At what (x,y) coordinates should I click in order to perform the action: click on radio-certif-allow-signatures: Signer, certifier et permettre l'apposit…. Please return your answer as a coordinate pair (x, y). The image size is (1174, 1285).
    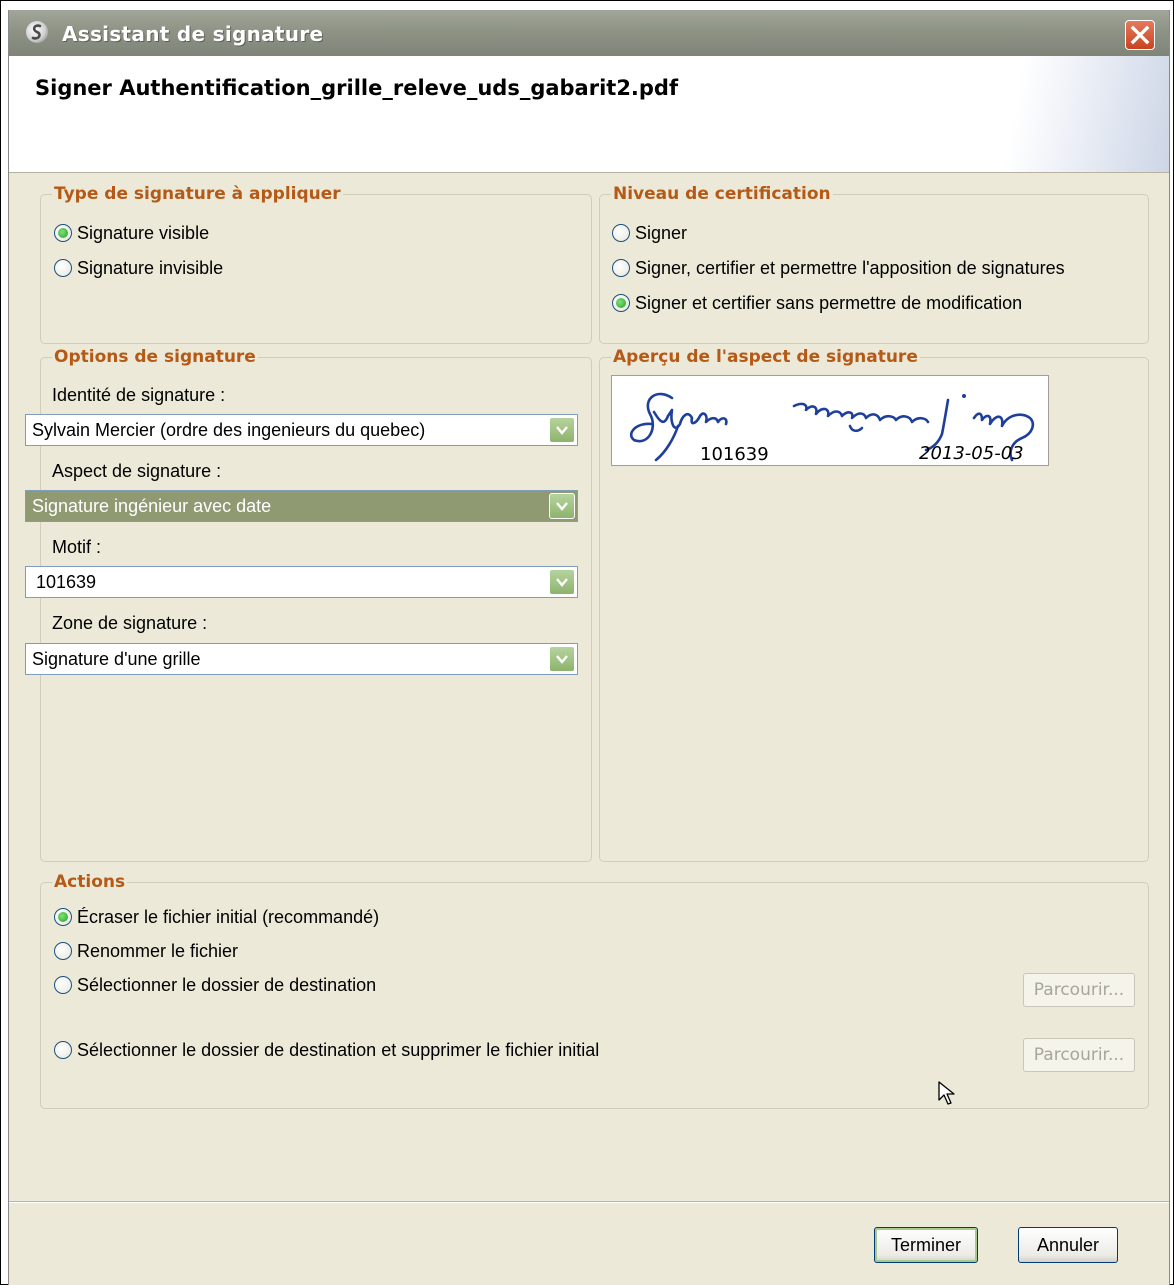
    Looking at the image, I should click on (838, 268).